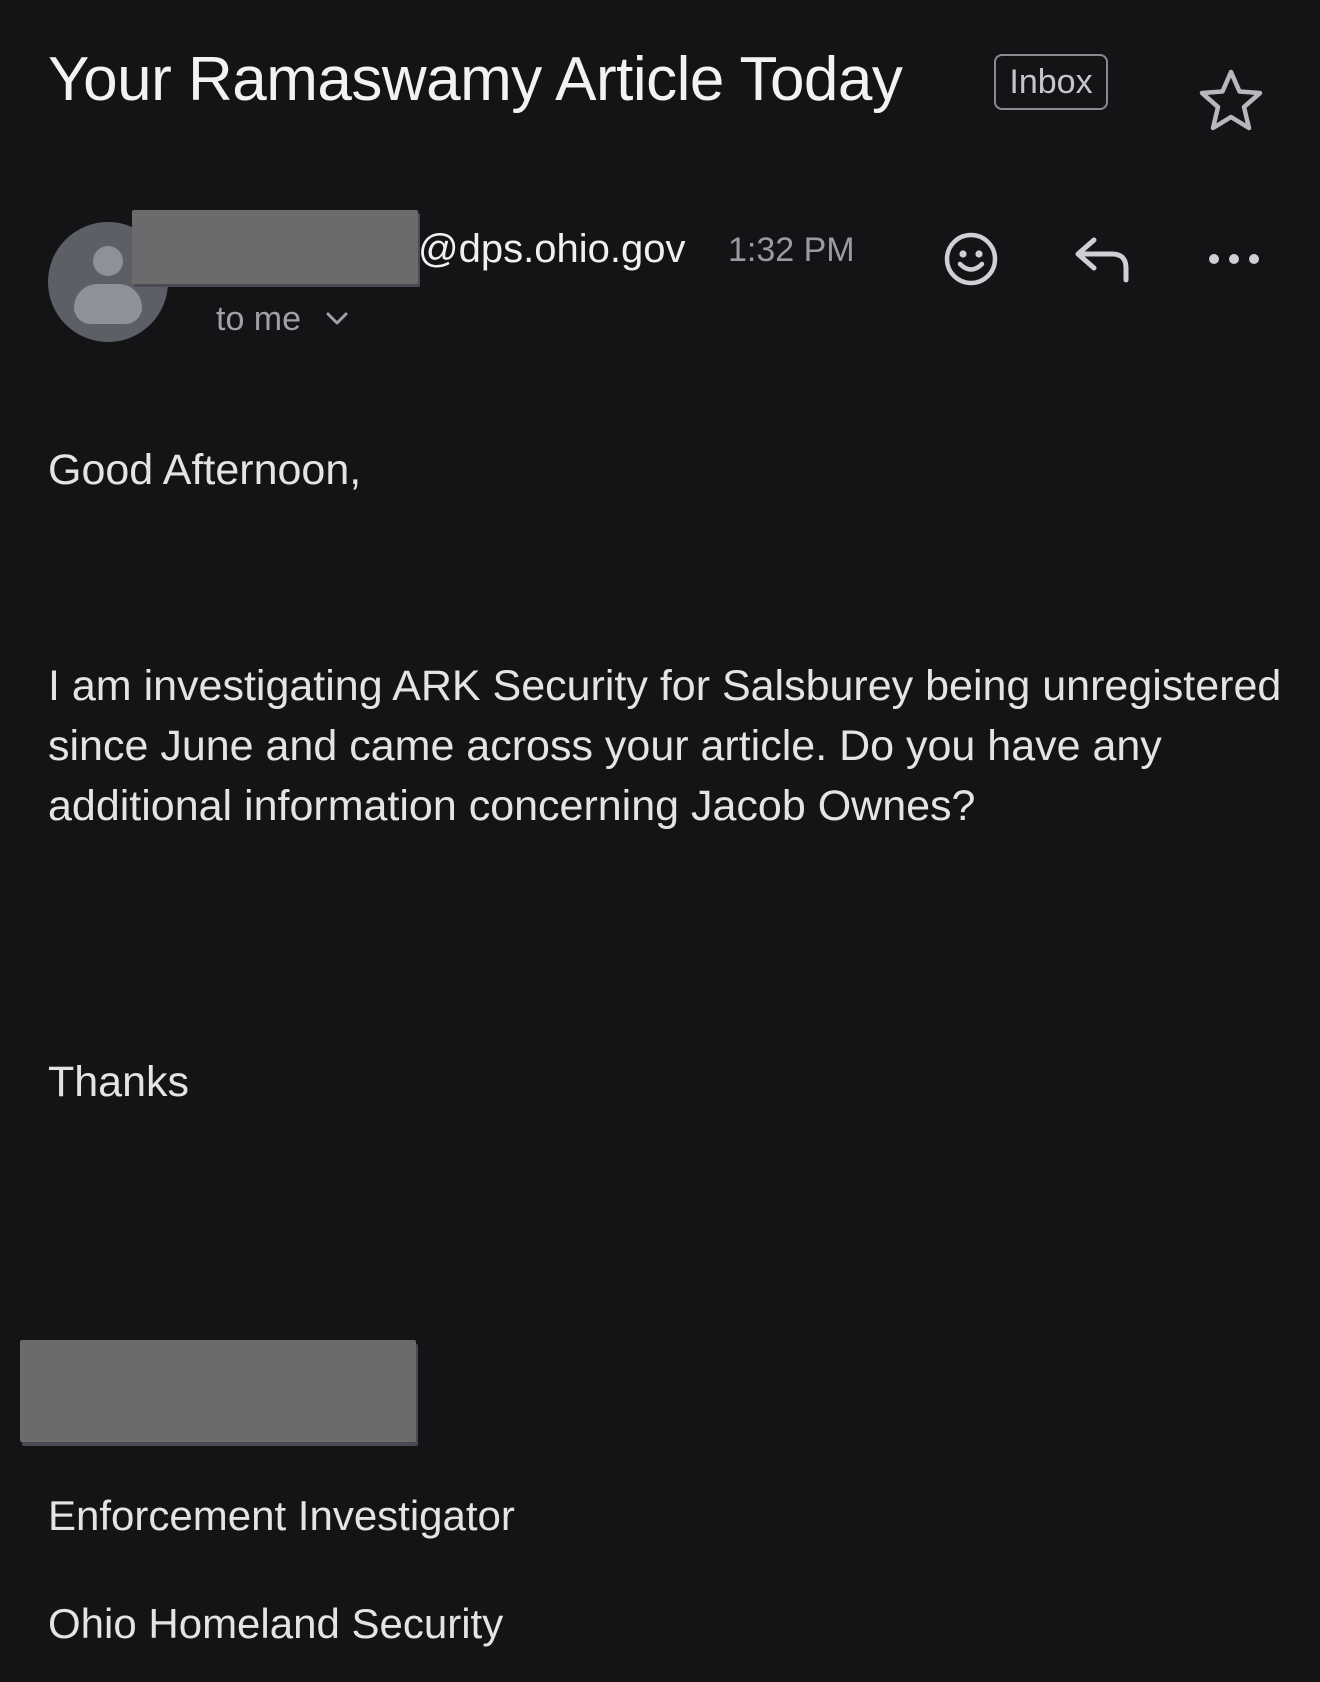 This screenshot has height=1682, width=1320. What do you see at coordinates (218, 1391) in the screenshot?
I see `redacted-signature-name` at bounding box center [218, 1391].